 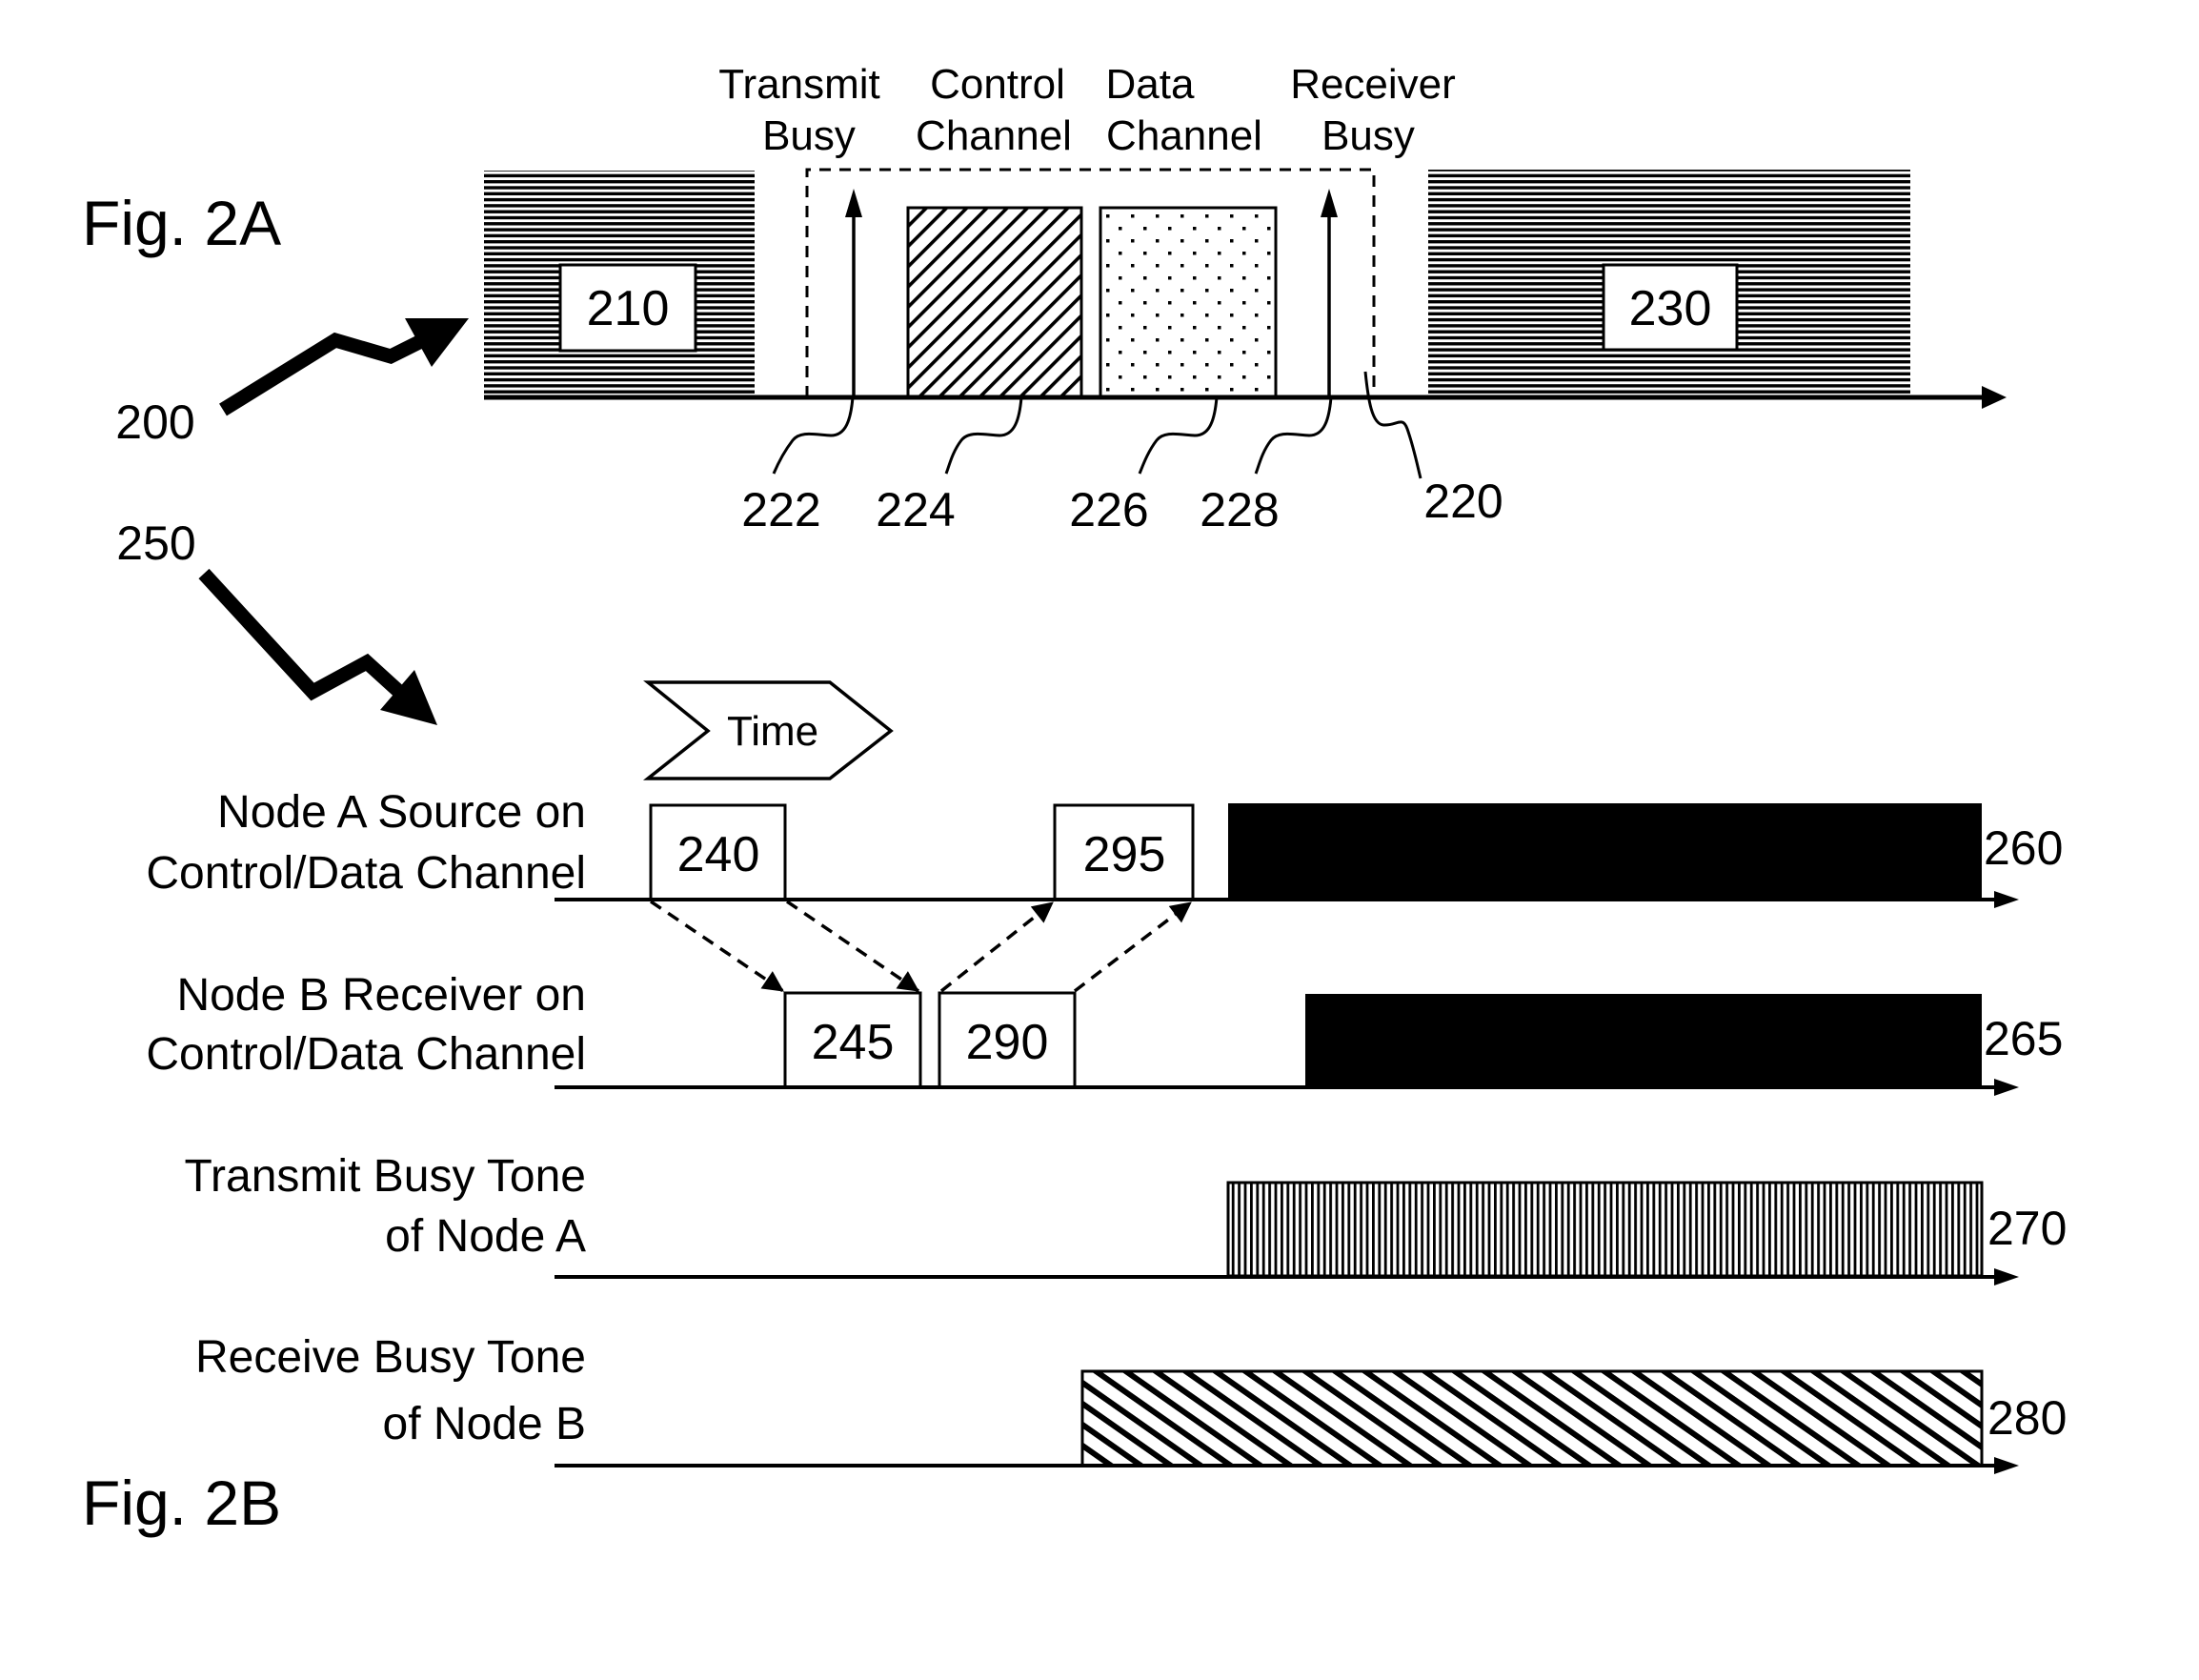 What do you see at coordinates (780, 509) in the screenshot?
I see `ref-222: 222` at bounding box center [780, 509].